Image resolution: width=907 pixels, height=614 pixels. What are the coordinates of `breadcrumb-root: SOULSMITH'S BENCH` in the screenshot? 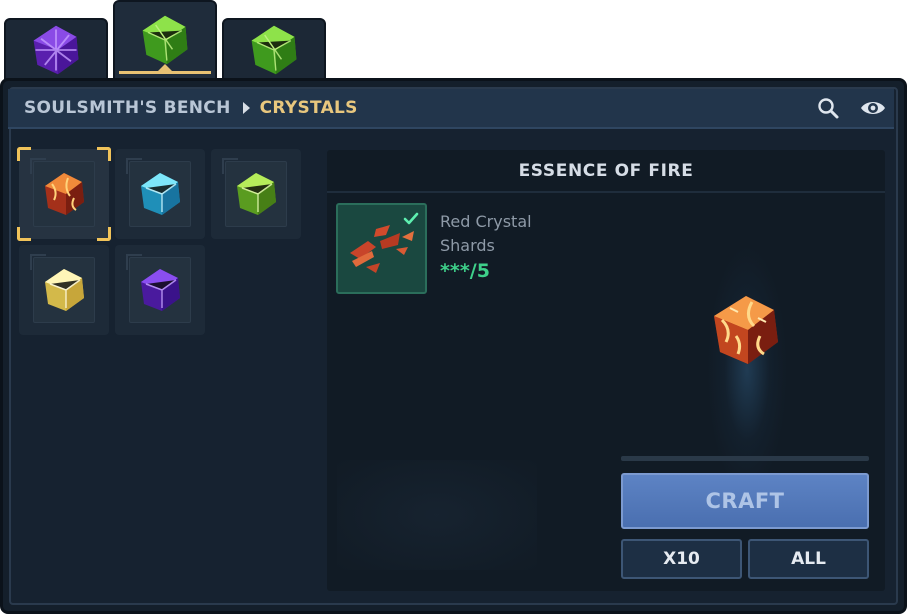 It's located at (127, 108).